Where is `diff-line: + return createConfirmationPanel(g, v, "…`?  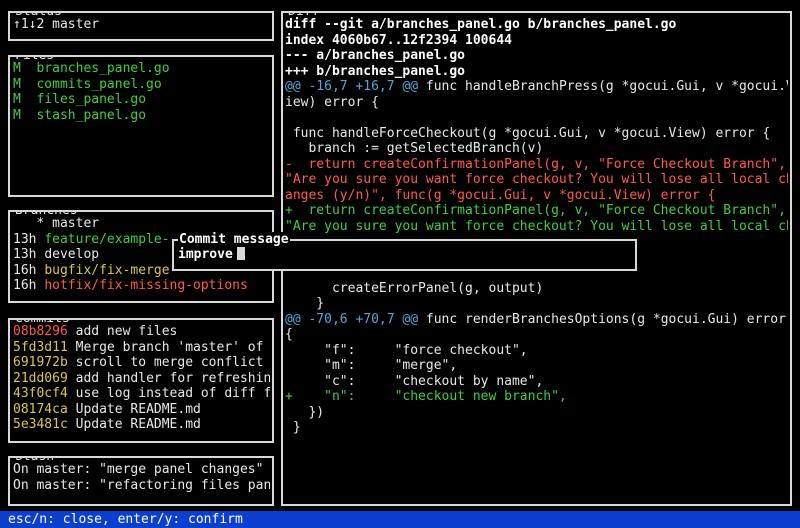
diff-line: + return createConfirmationPanel(g, v, "… is located at coordinates (536, 211).